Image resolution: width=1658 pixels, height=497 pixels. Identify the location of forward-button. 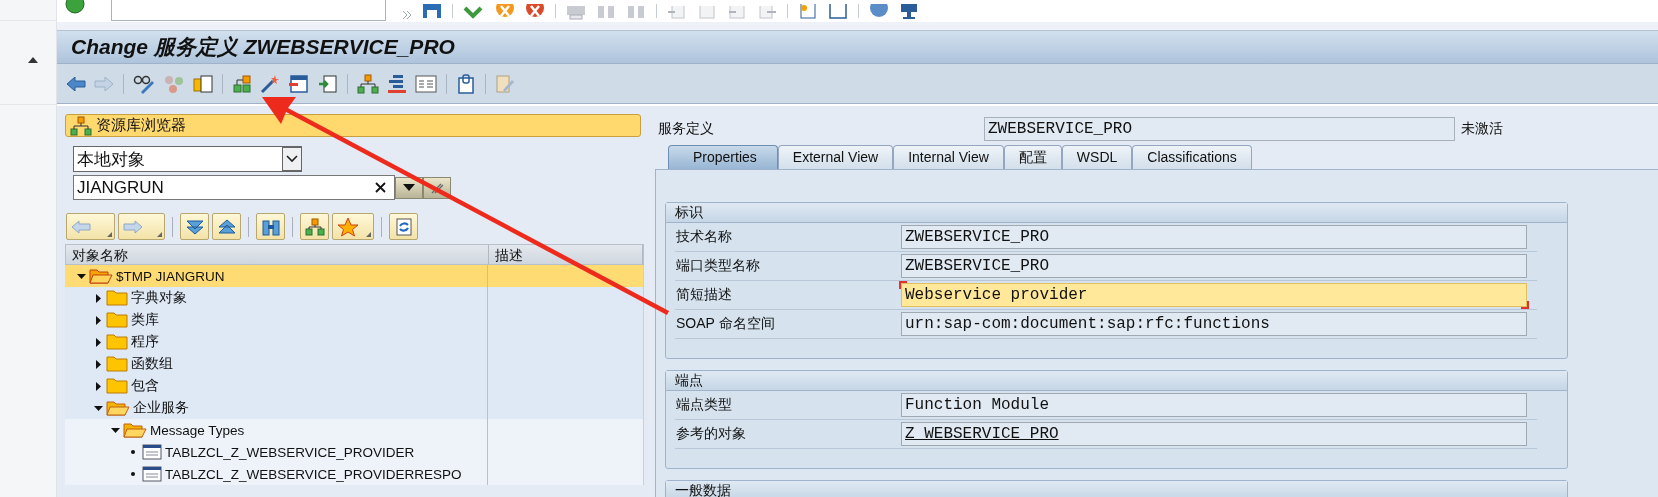
(141, 226).